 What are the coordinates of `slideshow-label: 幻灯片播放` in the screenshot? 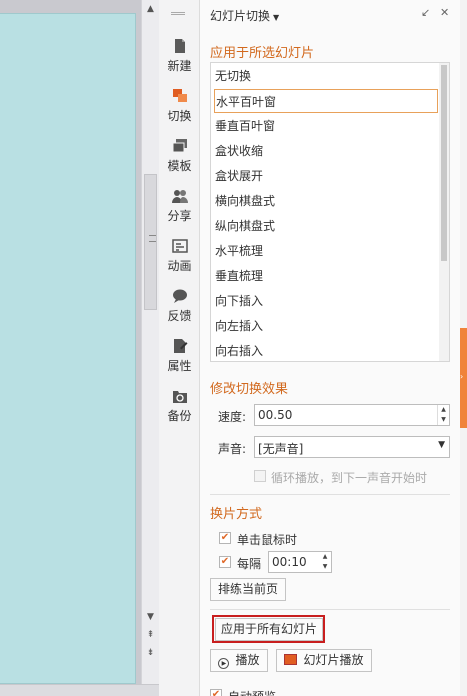 It's located at (333, 660).